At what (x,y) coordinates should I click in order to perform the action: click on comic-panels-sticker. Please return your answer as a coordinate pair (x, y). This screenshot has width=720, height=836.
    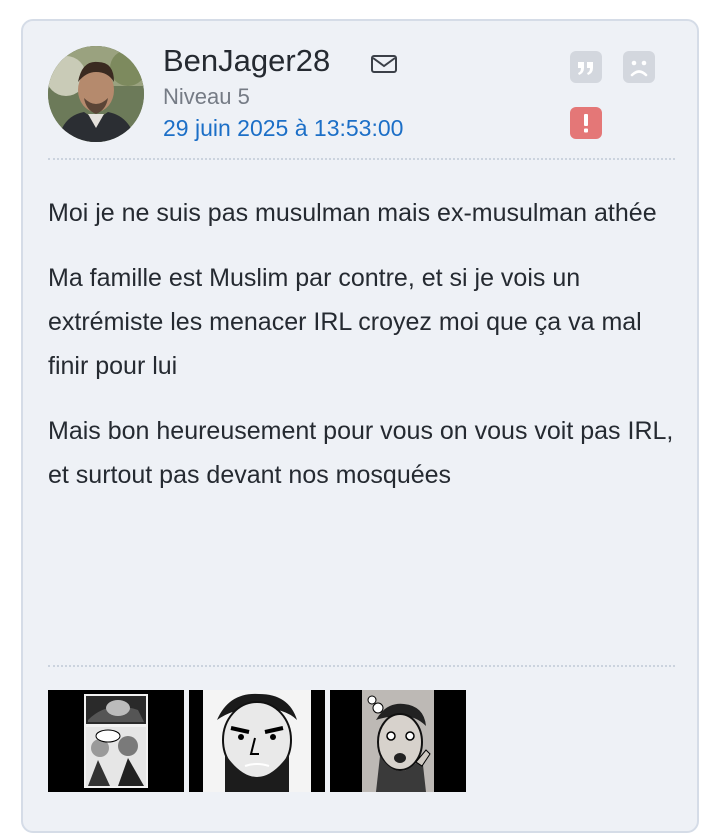
    Looking at the image, I should click on (116, 741).